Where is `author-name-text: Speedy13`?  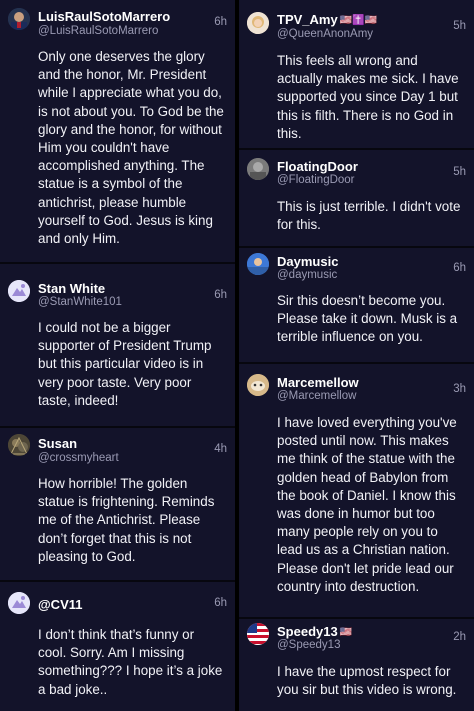 author-name-text: Speedy13 is located at coordinates (307, 631).